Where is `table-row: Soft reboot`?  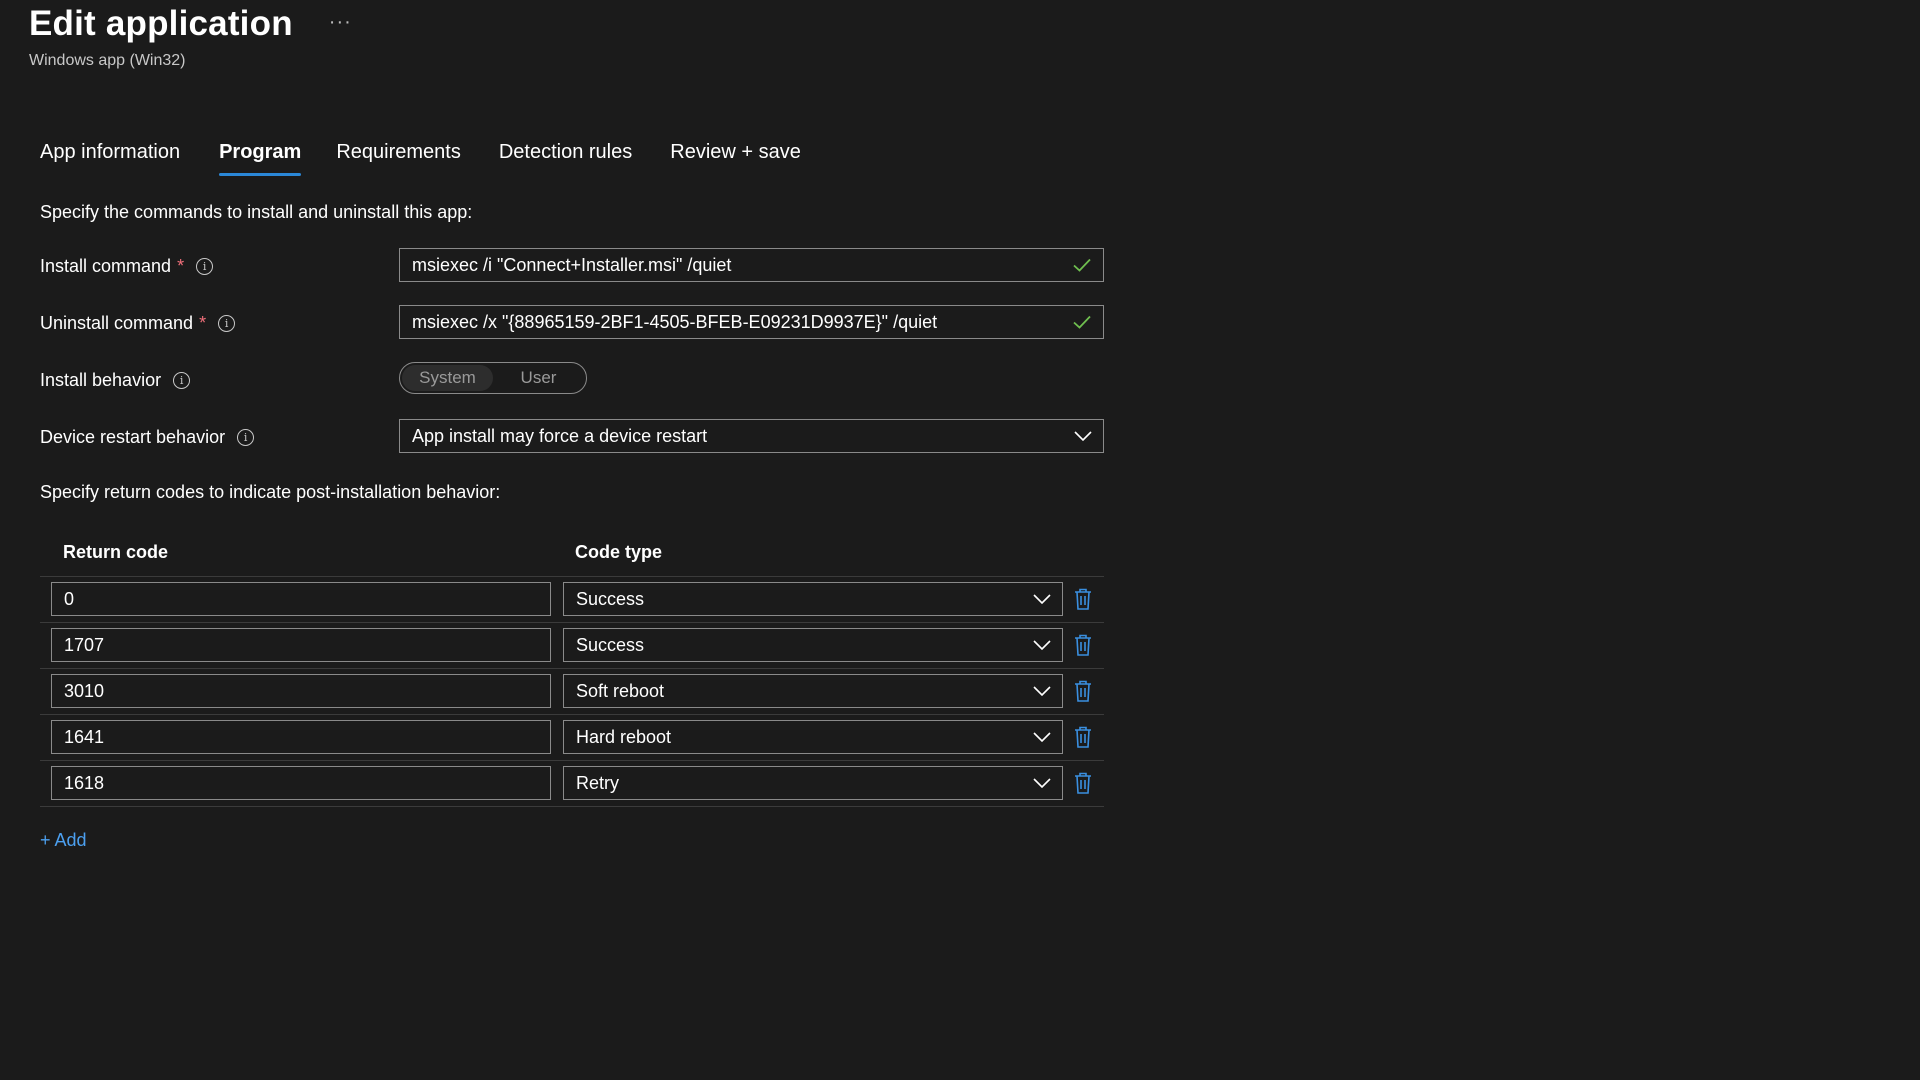
table-row: Soft reboot is located at coordinates (572, 692).